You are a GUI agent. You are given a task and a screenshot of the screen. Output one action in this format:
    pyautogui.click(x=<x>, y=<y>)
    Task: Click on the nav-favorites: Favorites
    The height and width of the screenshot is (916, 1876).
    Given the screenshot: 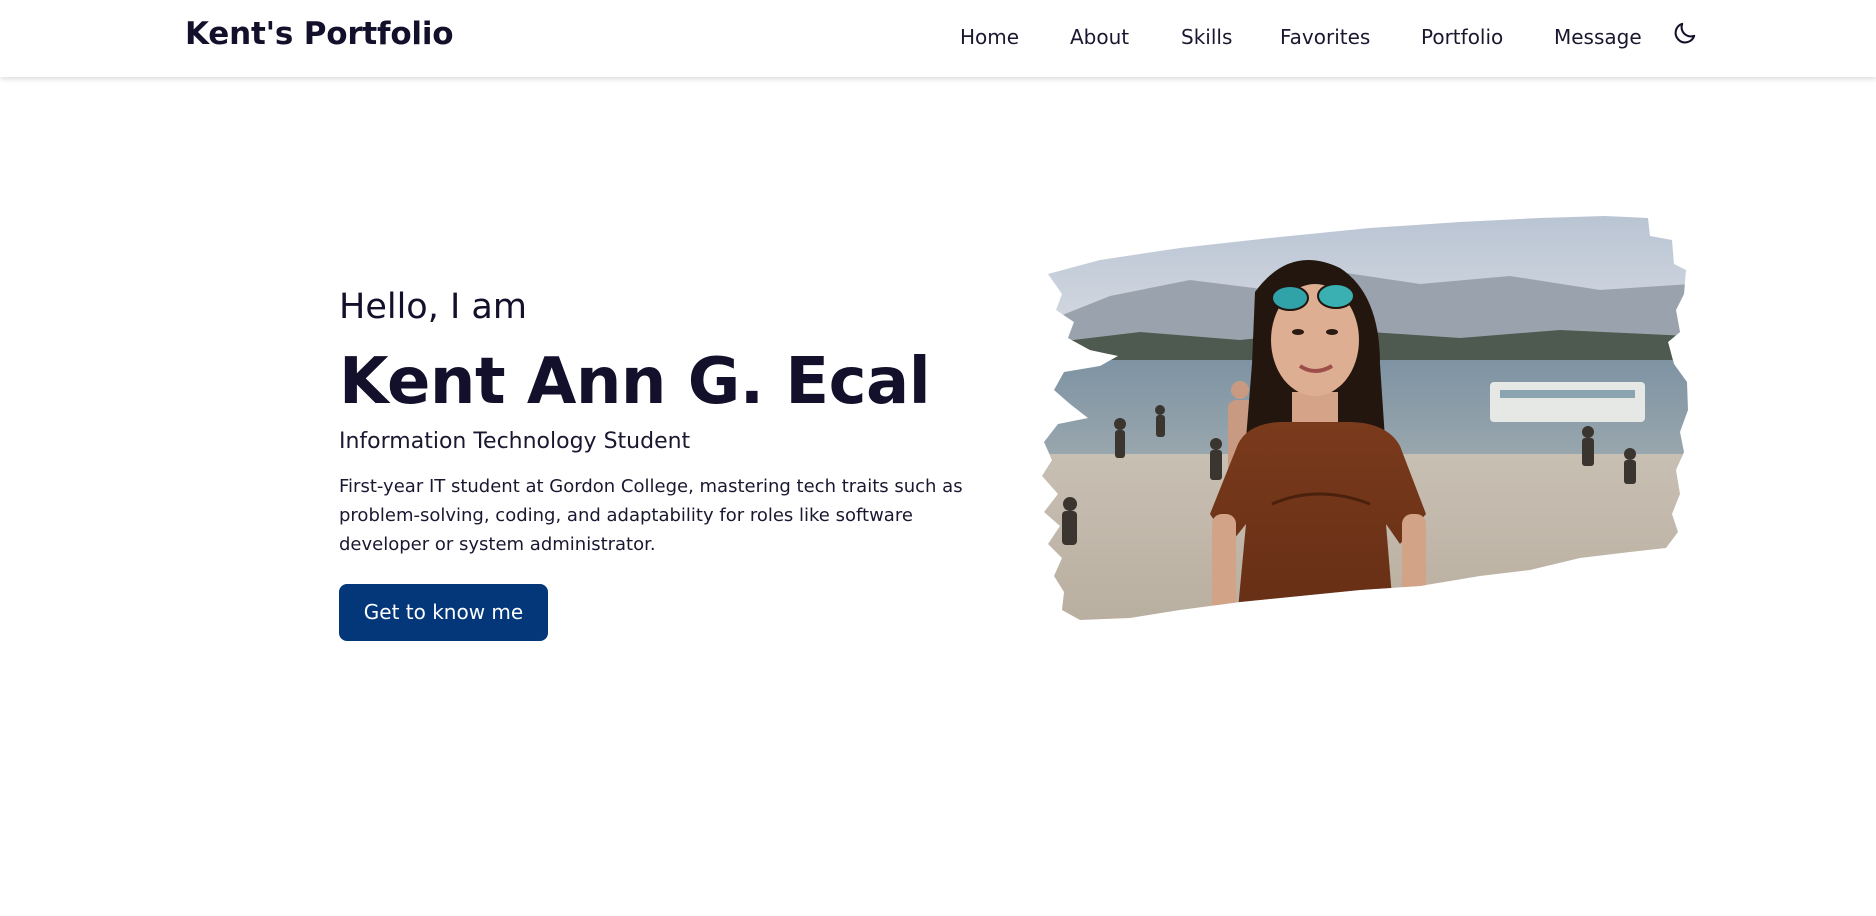 What is the action you would take?
    pyautogui.click(x=1325, y=37)
    